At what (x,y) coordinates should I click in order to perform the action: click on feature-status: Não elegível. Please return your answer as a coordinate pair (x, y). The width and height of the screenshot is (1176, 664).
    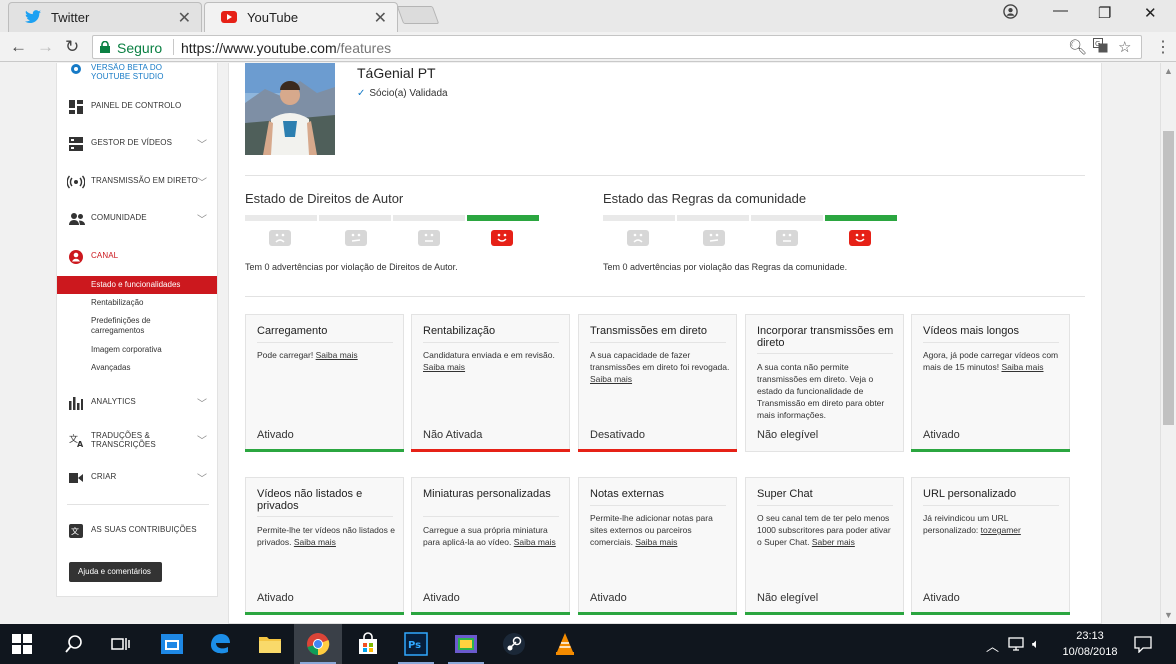
    Looking at the image, I should click on (788, 598).